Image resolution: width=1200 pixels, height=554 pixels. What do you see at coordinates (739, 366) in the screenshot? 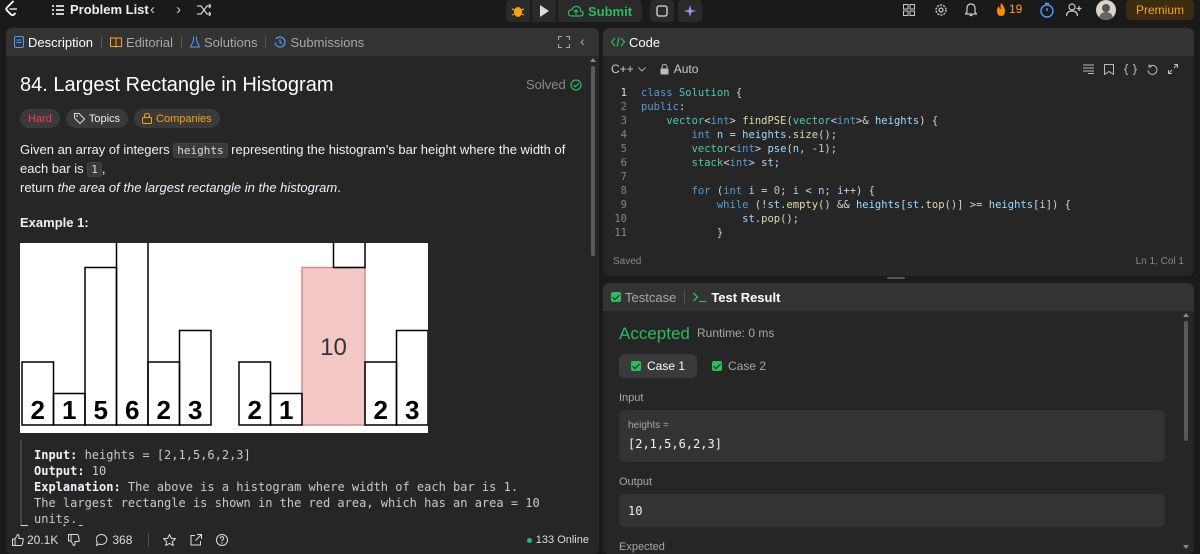
I see `case-2-tab: Case 2` at bounding box center [739, 366].